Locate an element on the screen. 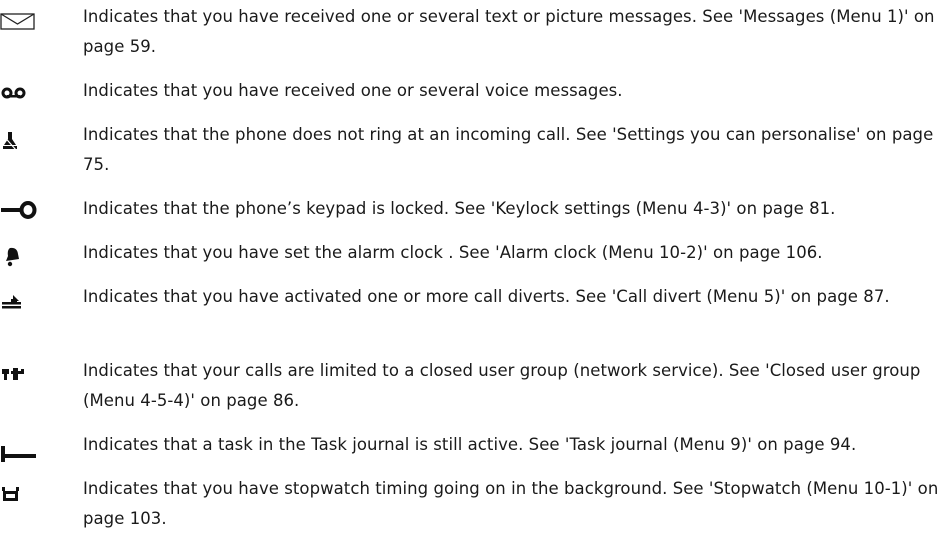 Image resolution: width=943 pixels, height=534 pixels. key-icon is located at coordinates (20, 211).